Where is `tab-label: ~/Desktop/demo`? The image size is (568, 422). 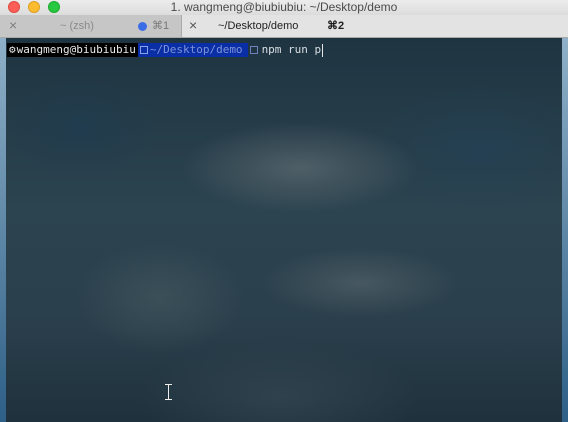
tab-label: ~/Desktop/demo is located at coordinates (258, 26).